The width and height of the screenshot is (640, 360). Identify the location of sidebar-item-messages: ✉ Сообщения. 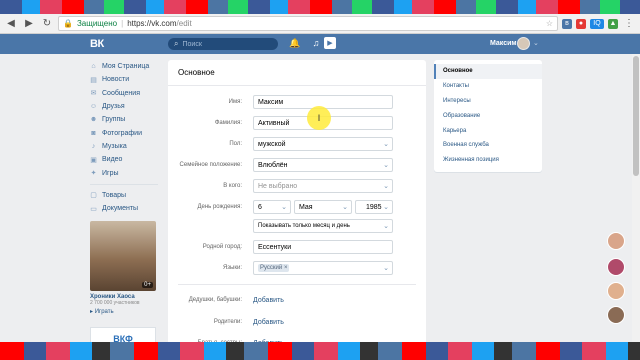
(125, 93).